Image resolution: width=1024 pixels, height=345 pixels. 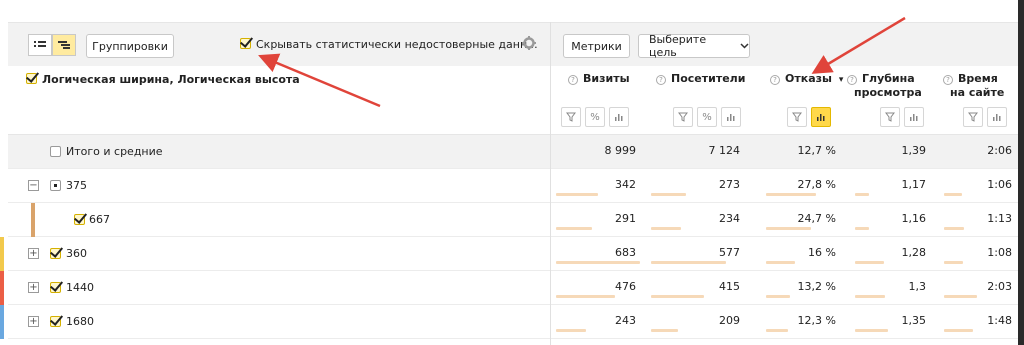 I want to click on arrow-to-checkbox, so click(x=319, y=80).